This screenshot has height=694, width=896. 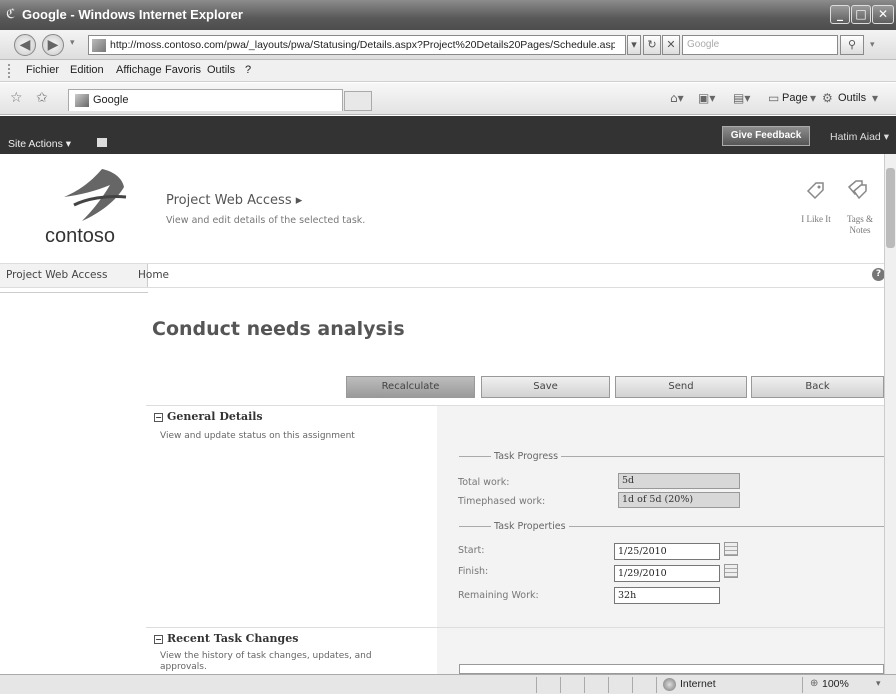 What do you see at coordinates (111, 100) in the screenshot?
I see `tab-title: Google` at bounding box center [111, 100].